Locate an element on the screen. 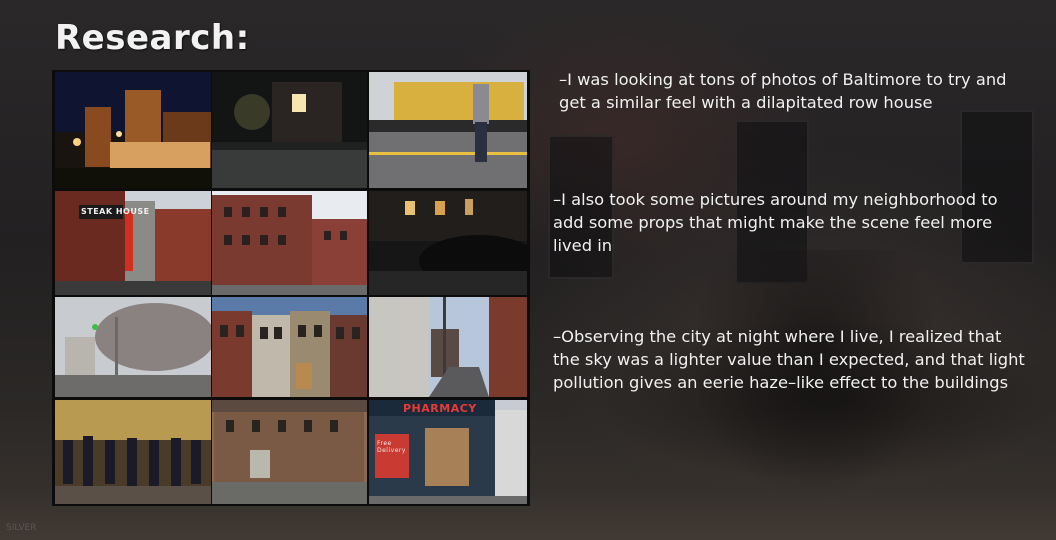 This screenshot has width=1056, height=540. photo-boarded-pharmacy: PHARMACY Free Delivery is located at coordinates (448, 452).